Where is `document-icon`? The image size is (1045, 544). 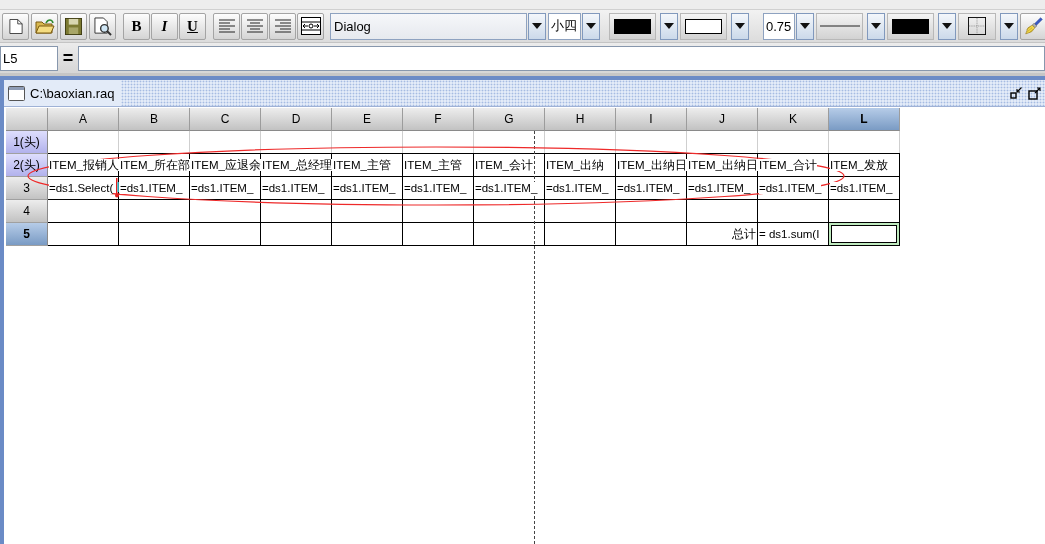 document-icon is located at coordinates (15, 26).